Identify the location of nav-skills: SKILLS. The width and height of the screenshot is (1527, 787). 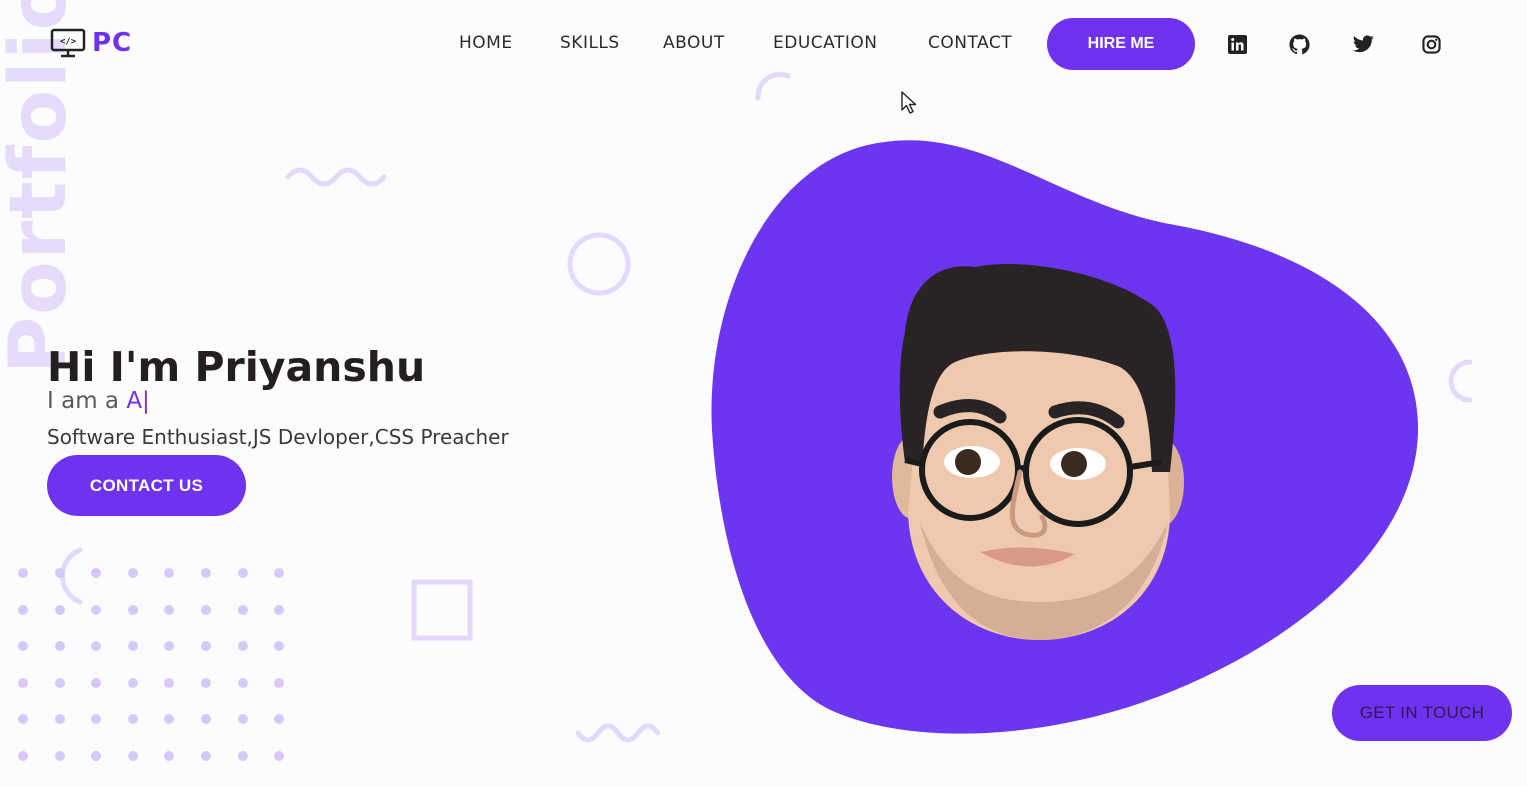
(590, 43).